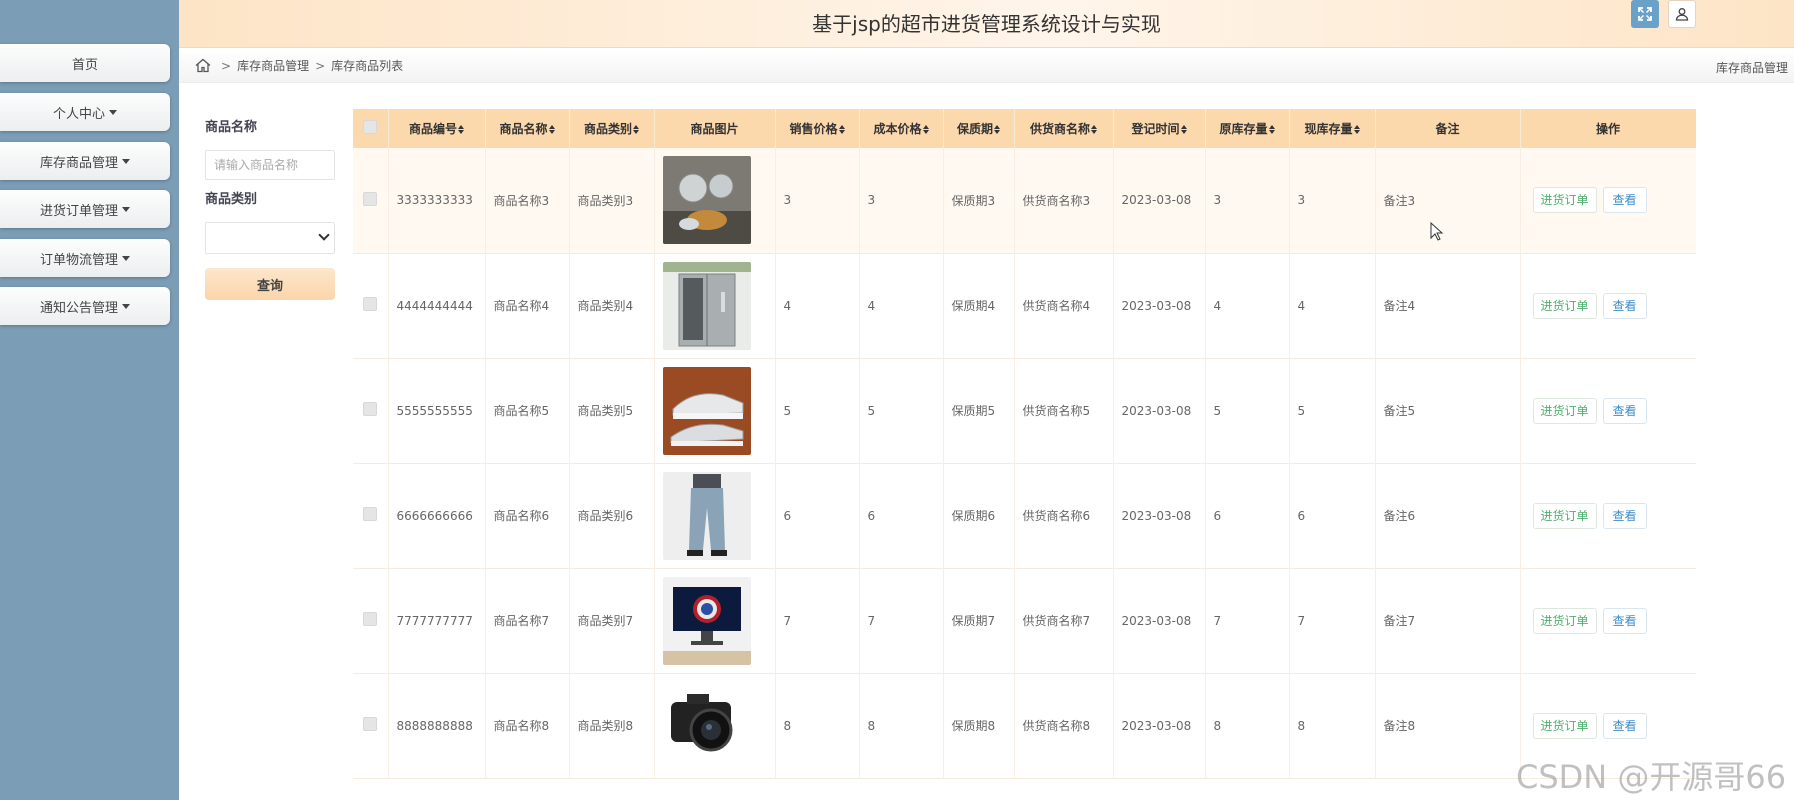  Describe the element at coordinates (1448, 515) in the screenshot. I see `cell-note: 备注6` at that location.